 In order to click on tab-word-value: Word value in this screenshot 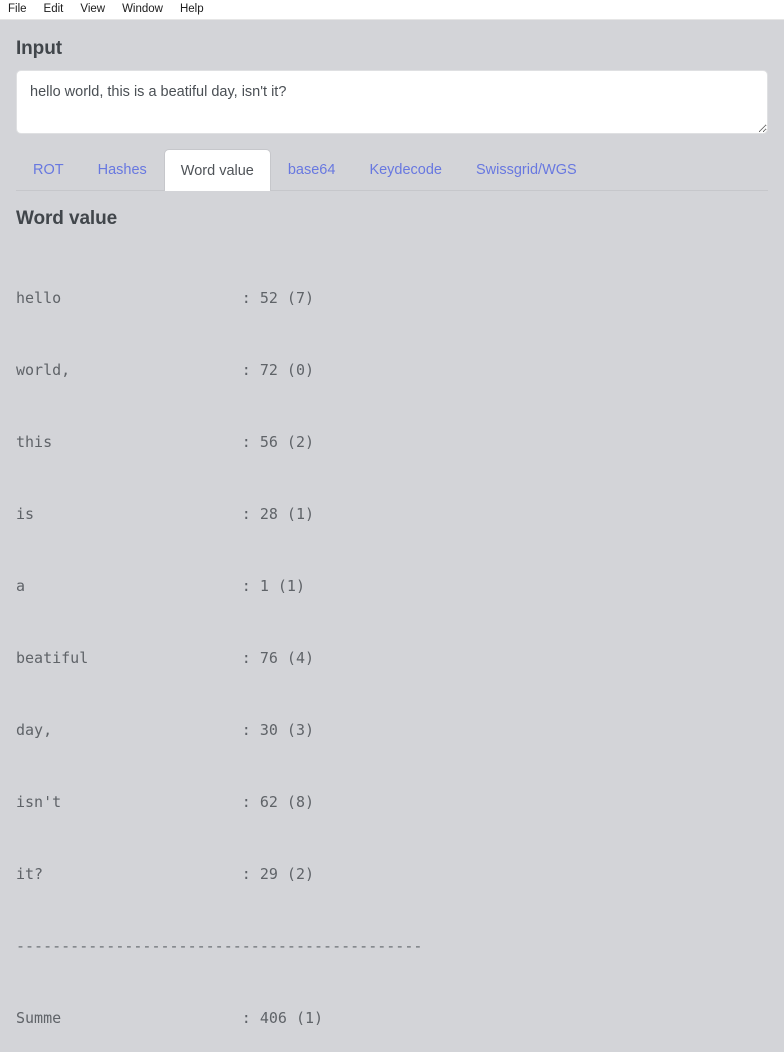, I will do `click(217, 170)`.